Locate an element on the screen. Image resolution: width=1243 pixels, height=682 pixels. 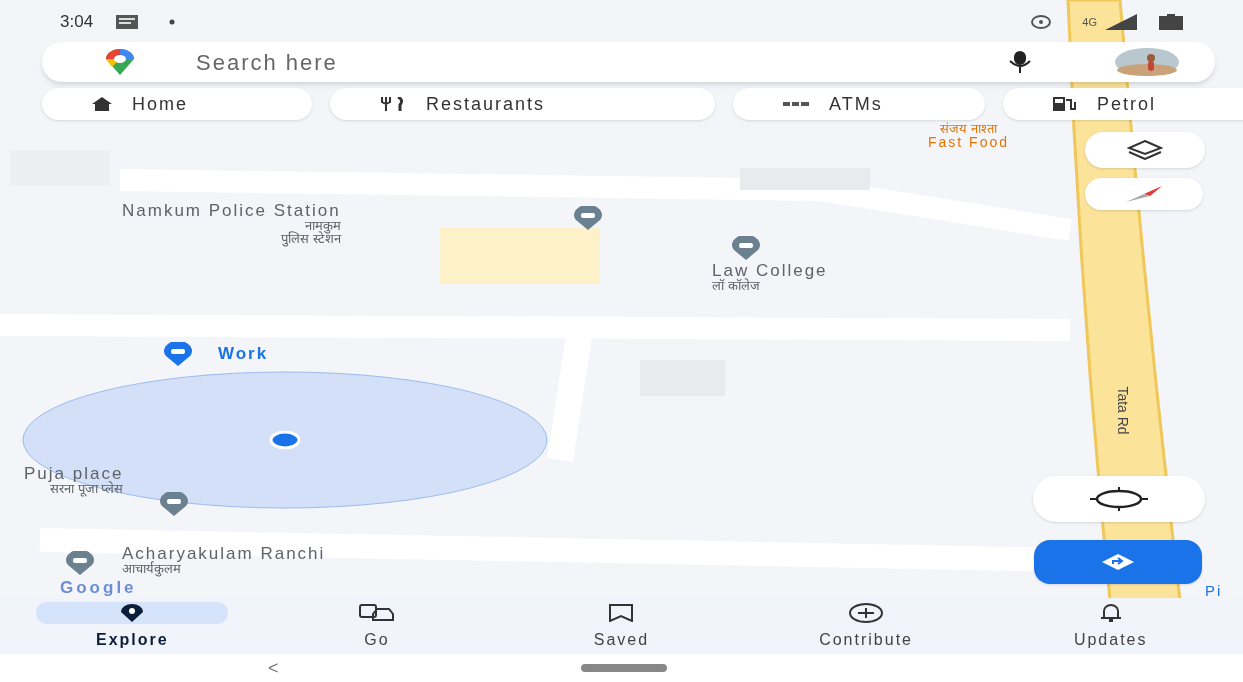
fuel-pump-icon is located at coordinates (1065, 104).